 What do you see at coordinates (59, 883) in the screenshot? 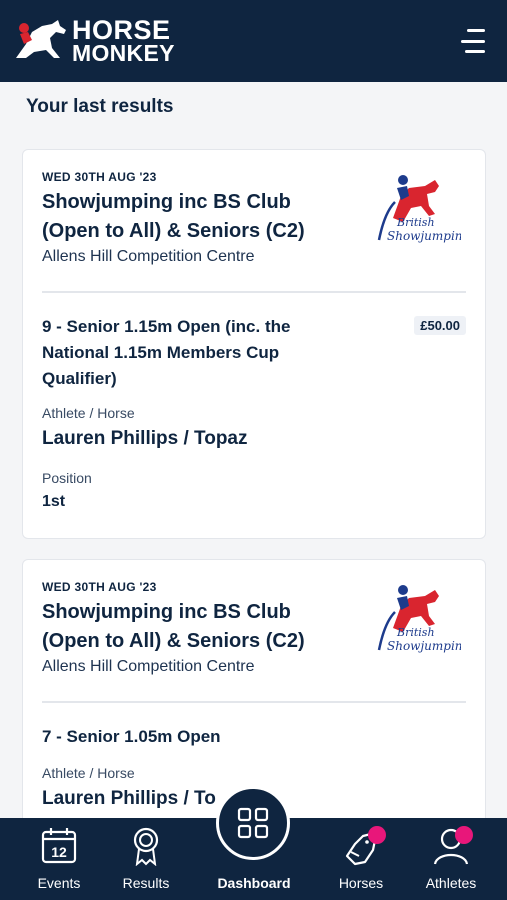
I see `tab-events-label: Events` at bounding box center [59, 883].